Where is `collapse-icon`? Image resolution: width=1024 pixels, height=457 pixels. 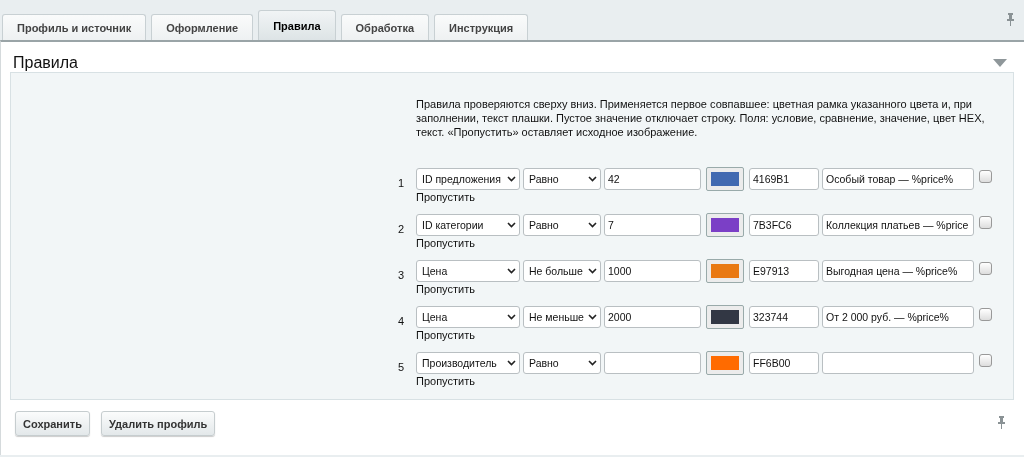 collapse-icon is located at coordinates (1000, 63).